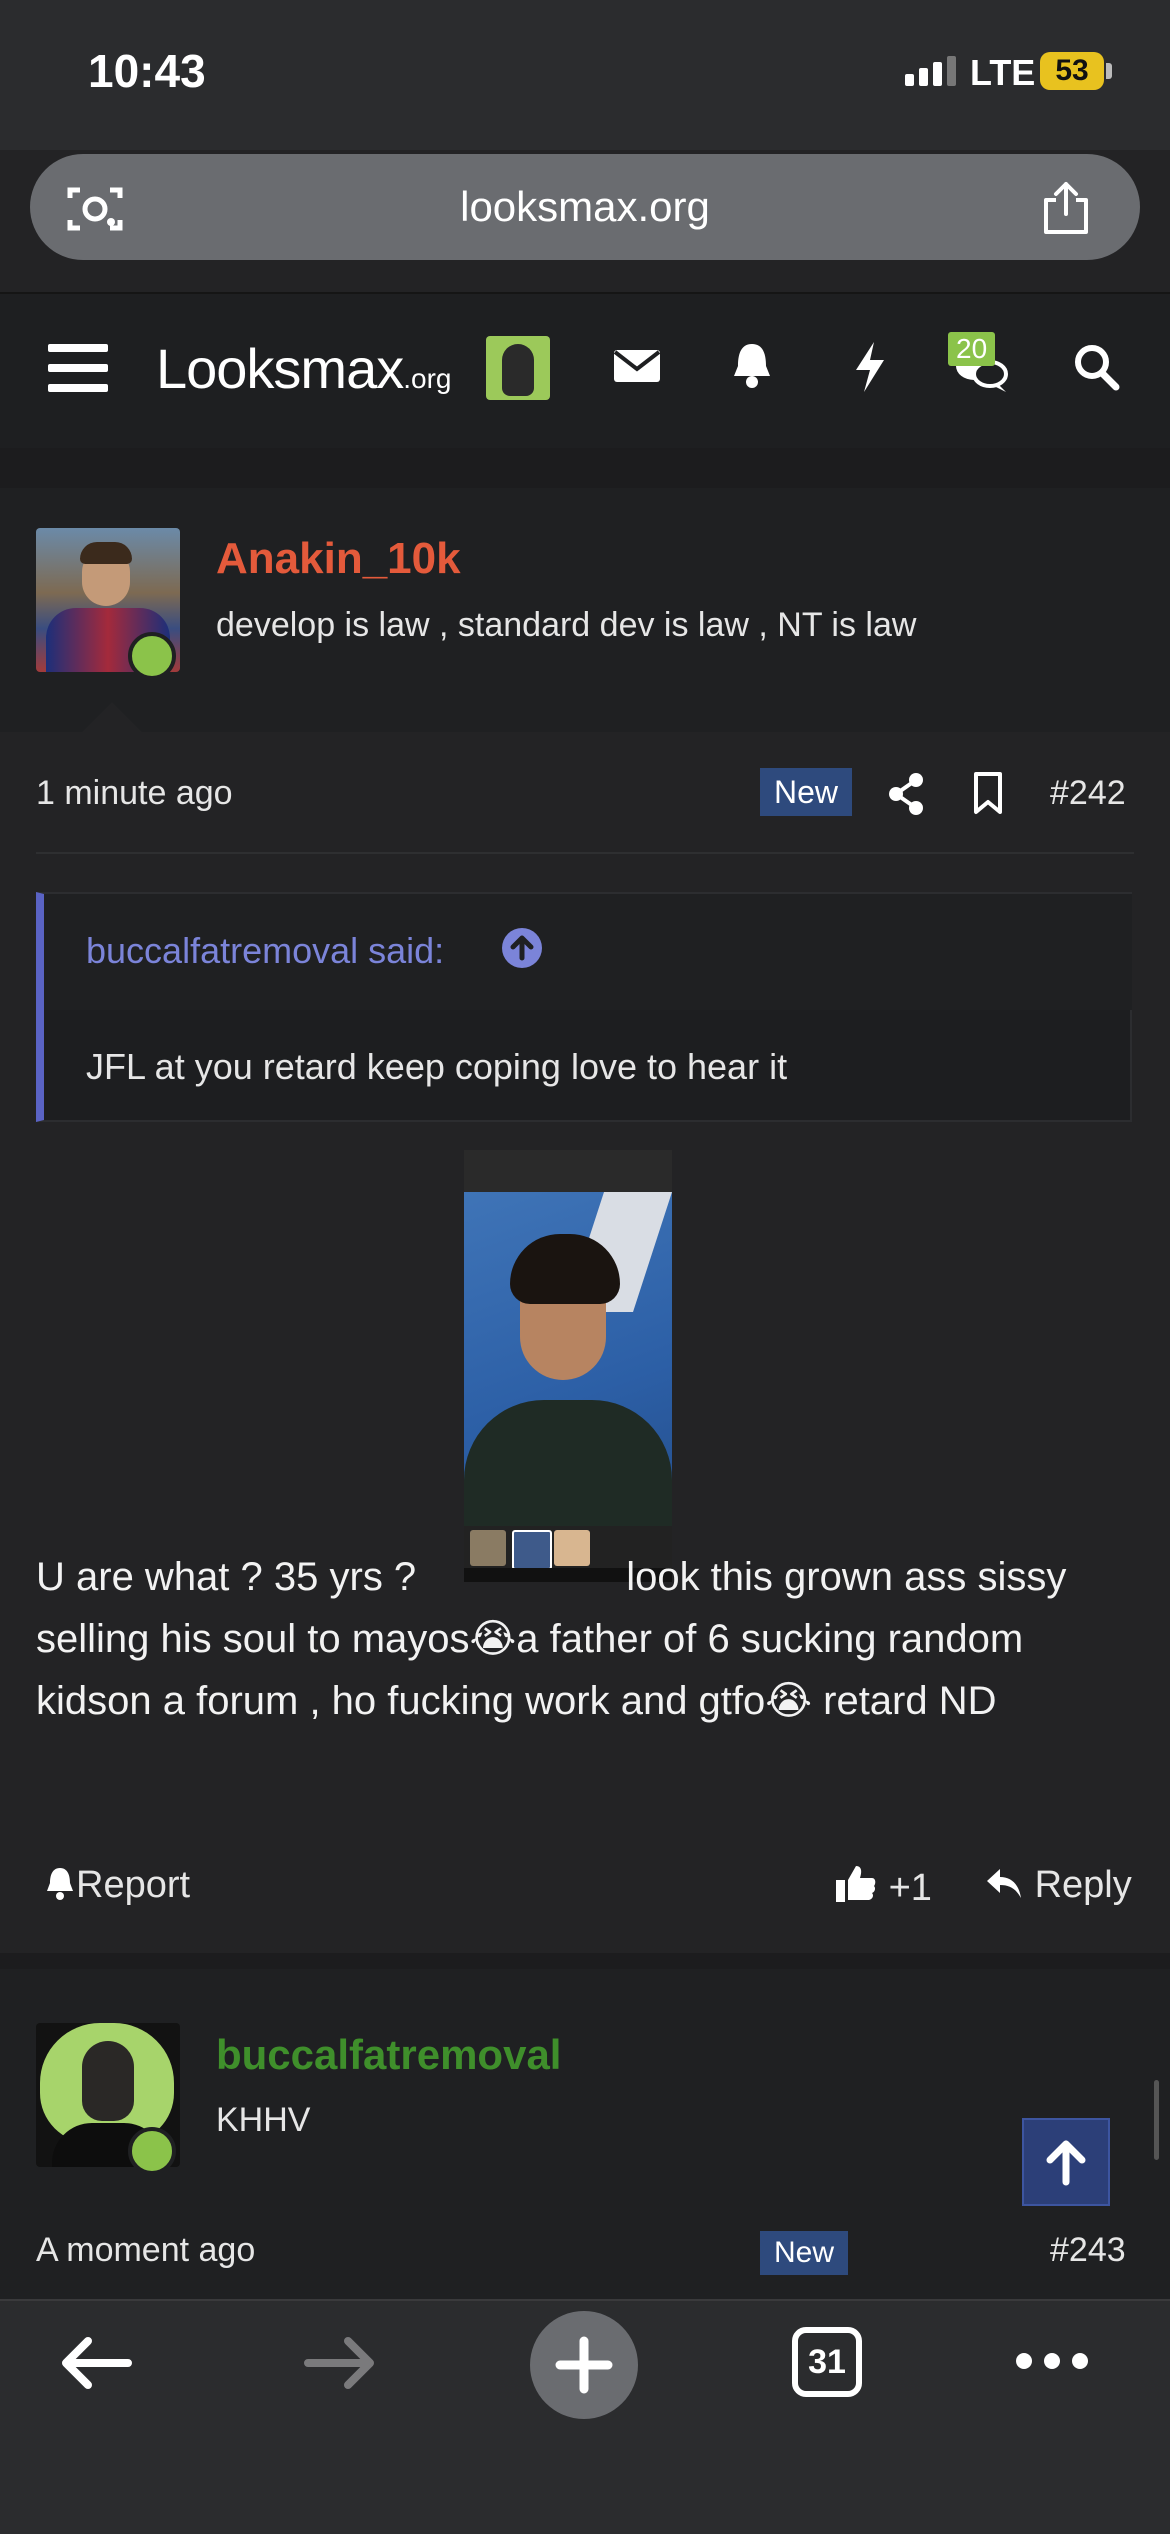  What do you see at coordinates (883, 1887) in the screenshot?
I see `like-button: +1` at bounding box center [883, 1887].